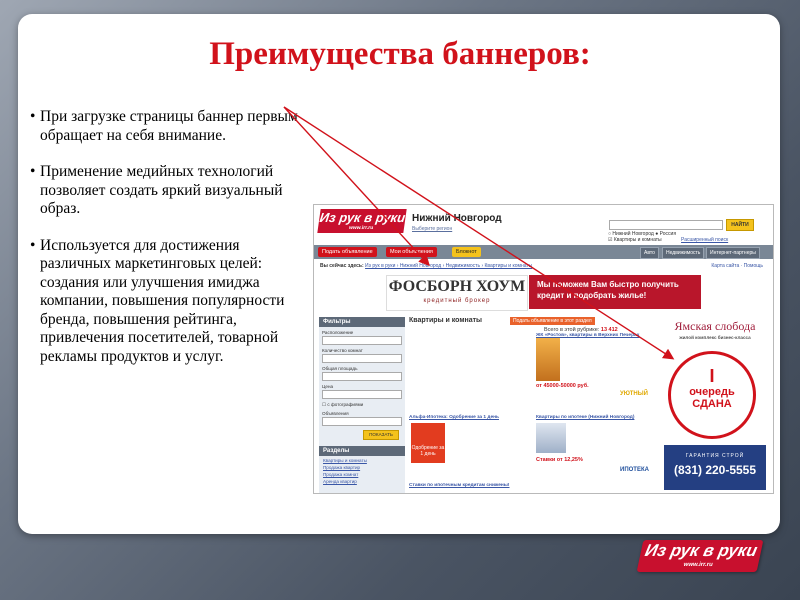  I want to click on tab-notebook: Блокнот, so click(466, 252).